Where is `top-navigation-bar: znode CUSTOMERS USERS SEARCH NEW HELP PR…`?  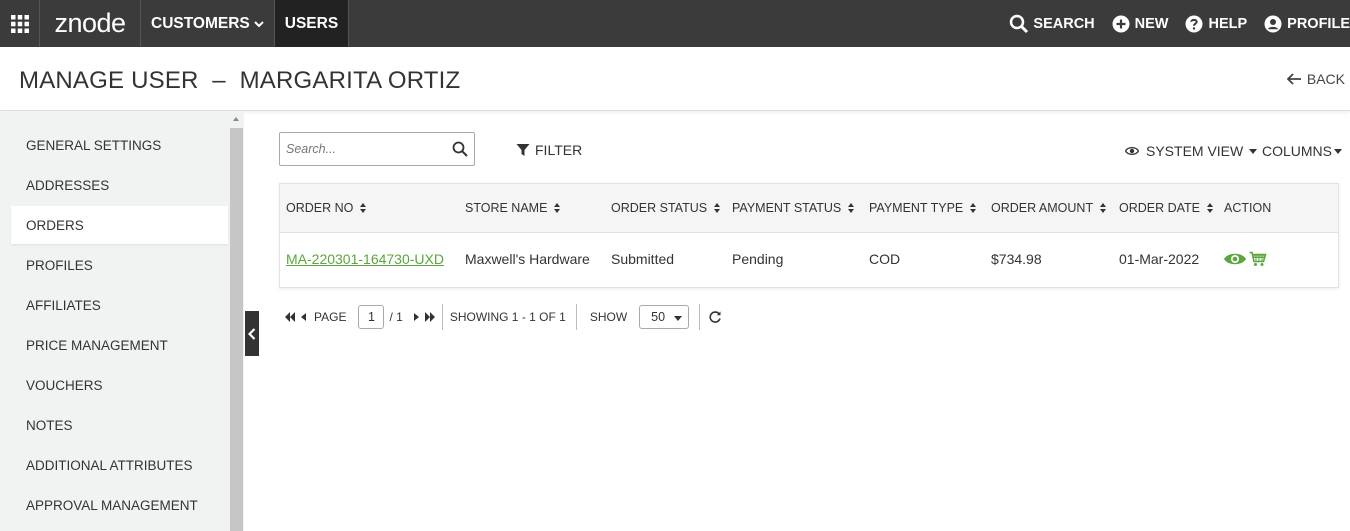 top-navigation-bar: znode CUSTOMERS USERS SEARCH NEW HELP PR… is located at coordinates (675, 23).